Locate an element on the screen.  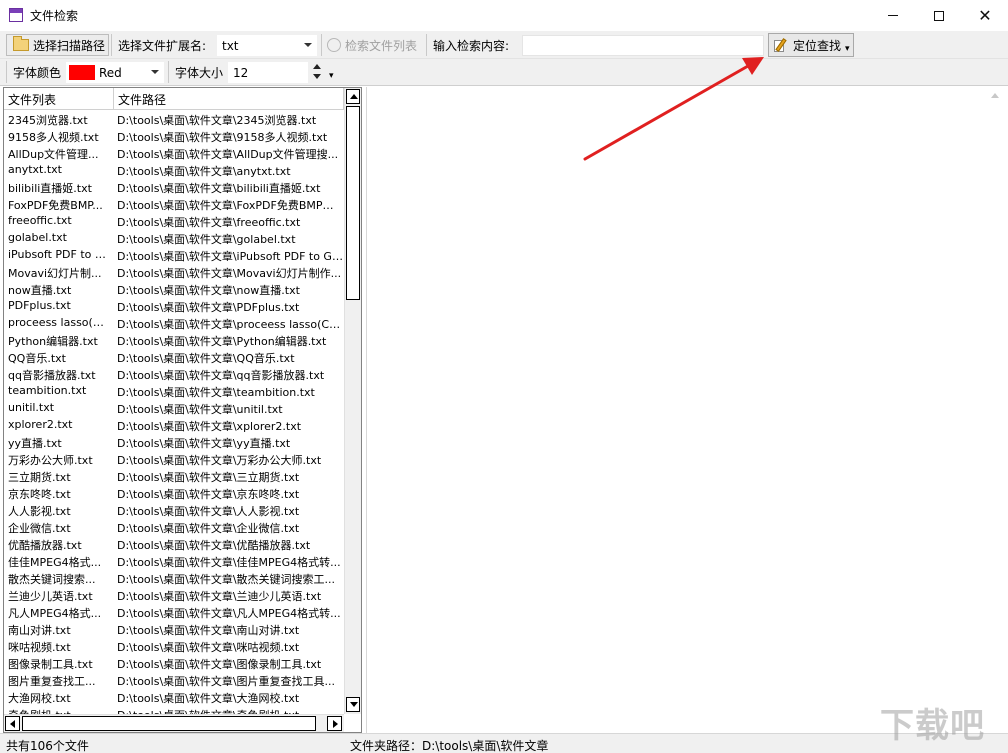
toolbar-separator is located at coordinates (6, 72).